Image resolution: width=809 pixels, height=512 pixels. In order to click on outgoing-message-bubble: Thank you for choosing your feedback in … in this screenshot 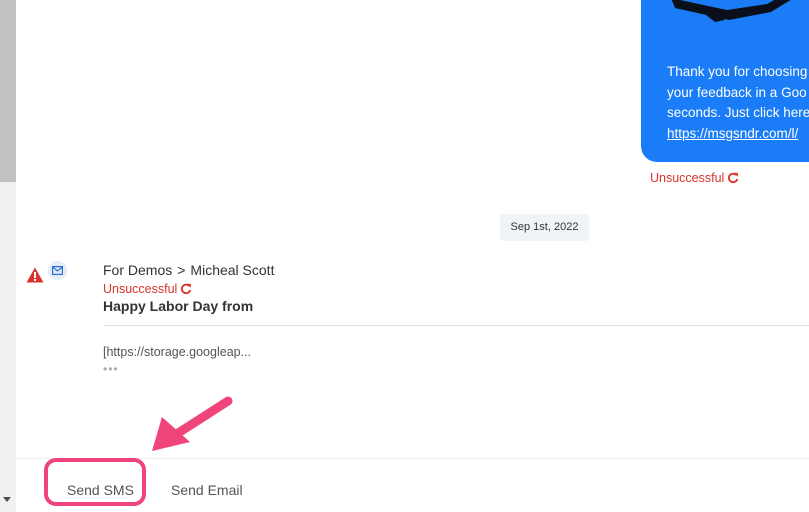, I will do `click(725, 81)`.